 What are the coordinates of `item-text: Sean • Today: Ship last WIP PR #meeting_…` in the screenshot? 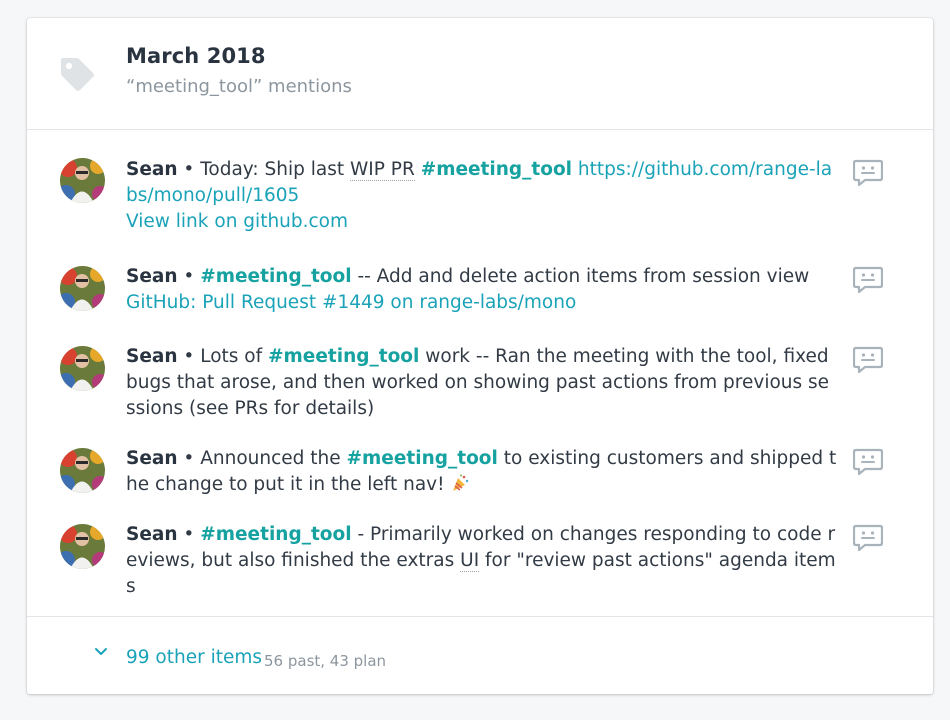 It's located at (482, 196).